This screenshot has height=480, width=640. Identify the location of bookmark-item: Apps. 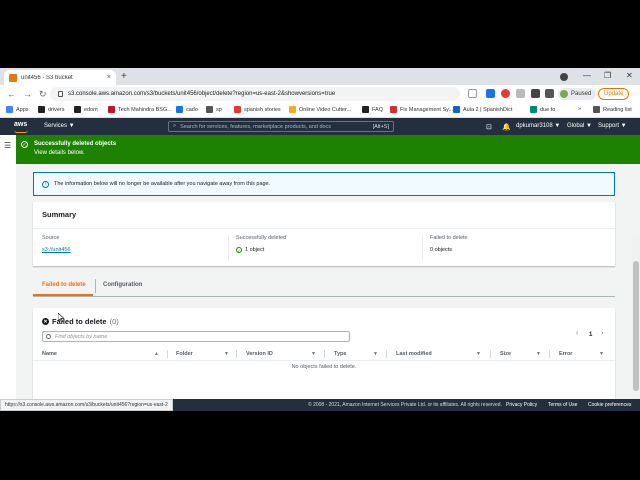
(17, 109).